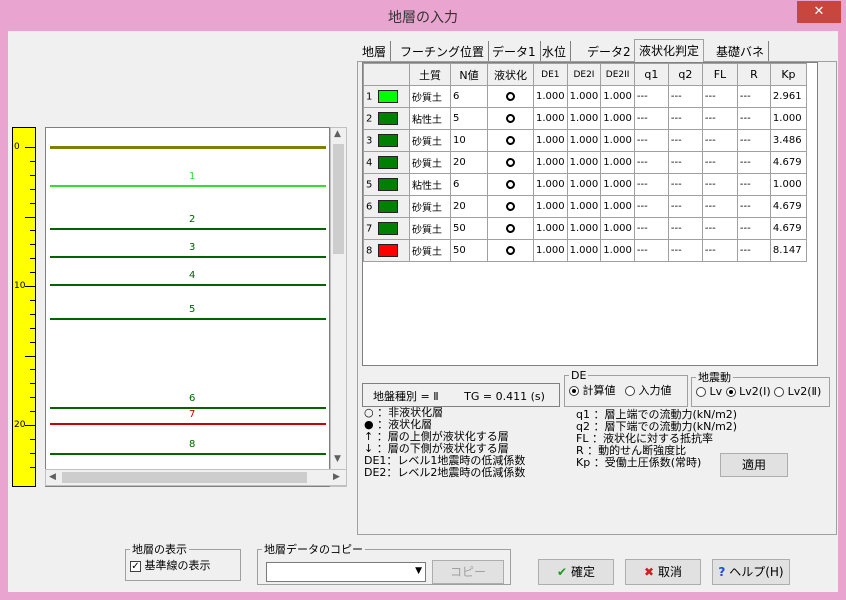 This screenshot has height=600, width=846. I want to click on scroll-right-icon: ▶, so click(336, 477).